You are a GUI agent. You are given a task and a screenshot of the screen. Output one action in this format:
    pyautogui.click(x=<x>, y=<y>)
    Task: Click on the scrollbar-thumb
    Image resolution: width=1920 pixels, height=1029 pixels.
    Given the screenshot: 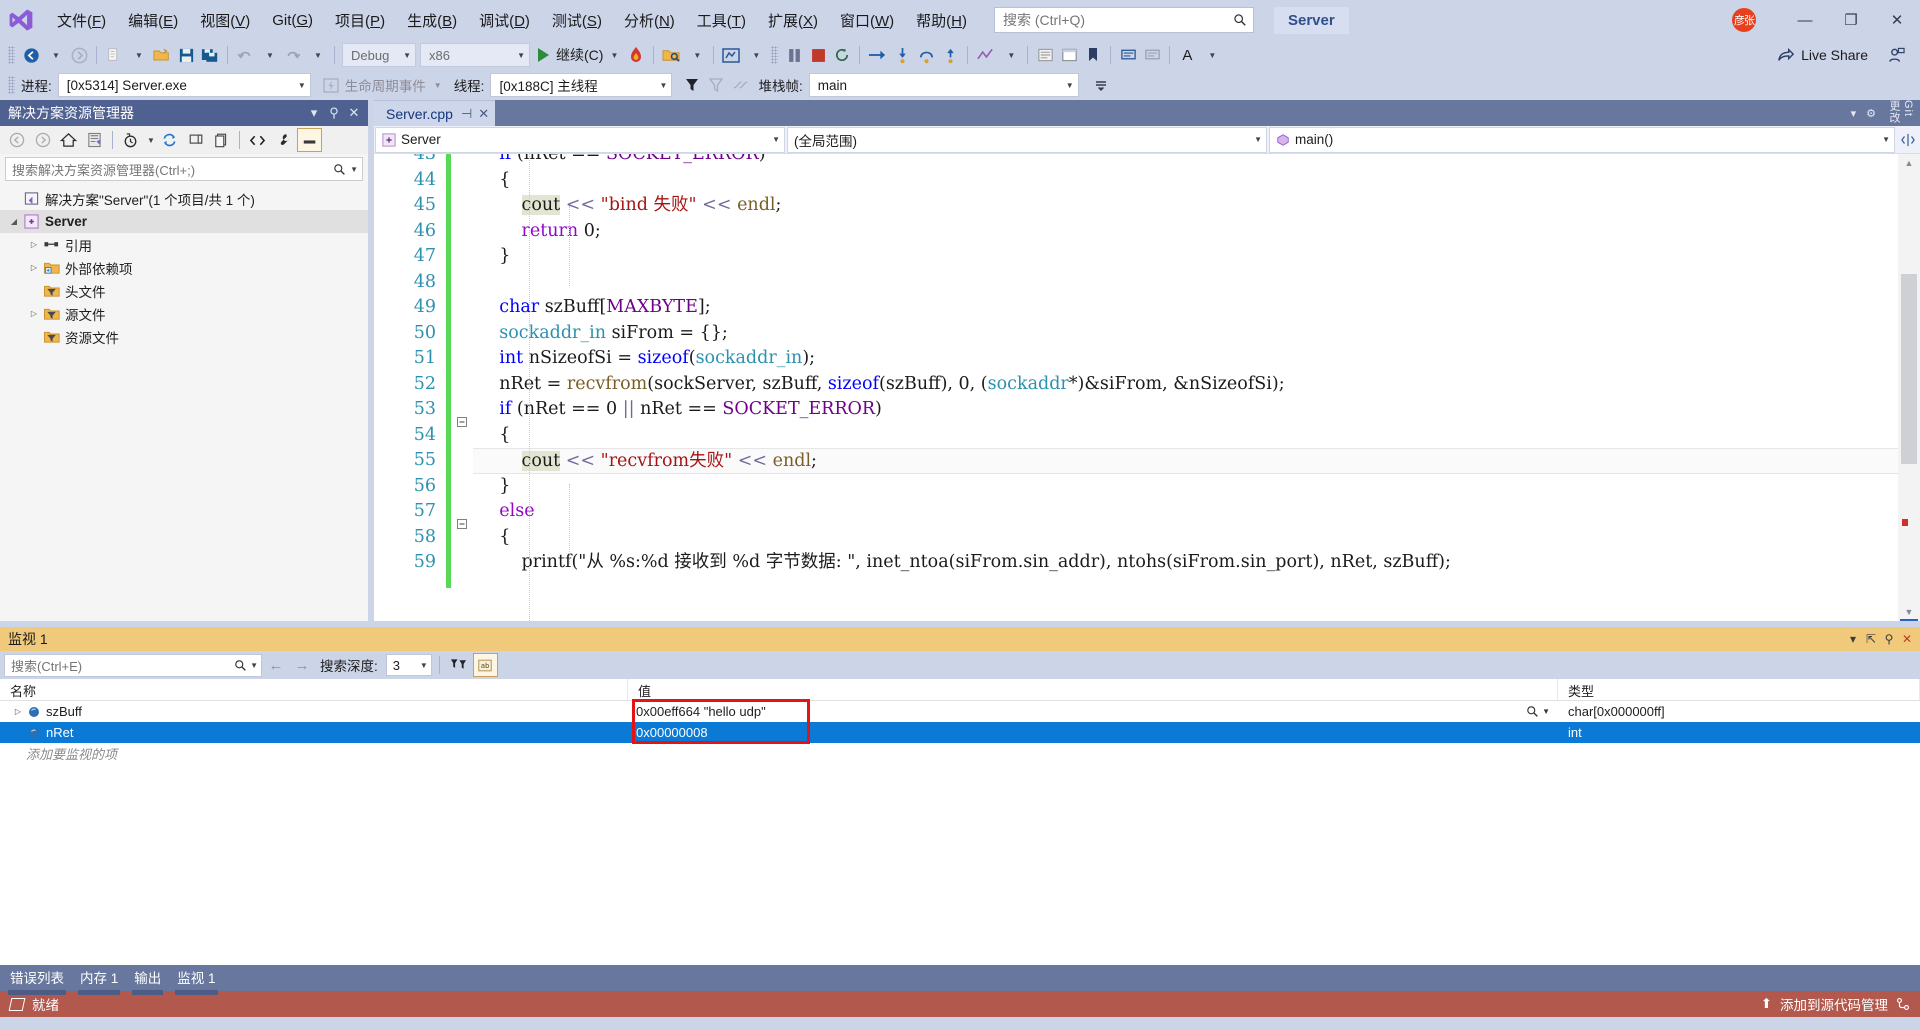 What is the action you would take?
    pyautogui.click(x=1909, y=369)
    